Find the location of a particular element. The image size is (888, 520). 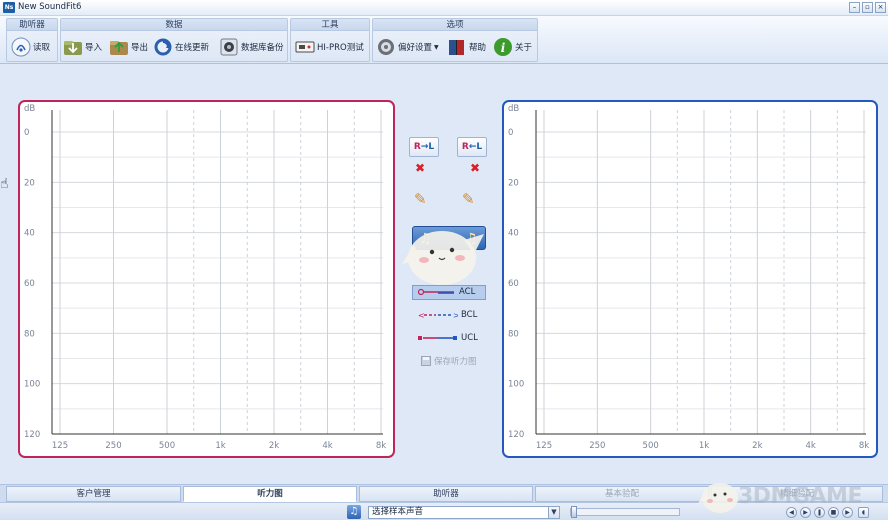

clear-left-icon: ✖ is located at coordinates (420, 168).